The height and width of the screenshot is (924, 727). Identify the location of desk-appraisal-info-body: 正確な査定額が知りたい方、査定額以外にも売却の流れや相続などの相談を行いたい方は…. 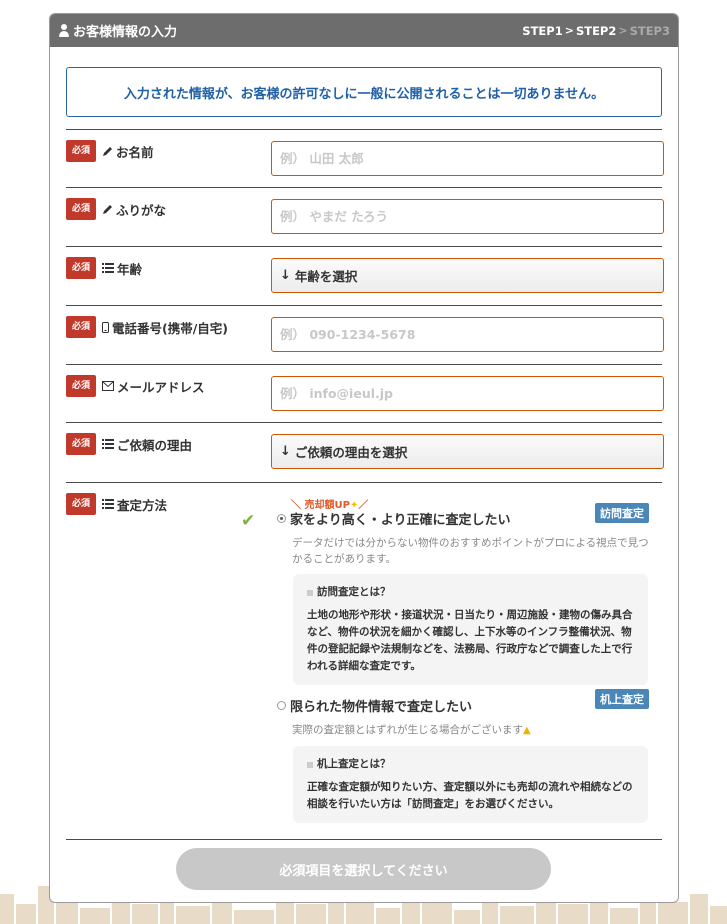
(470, 795).